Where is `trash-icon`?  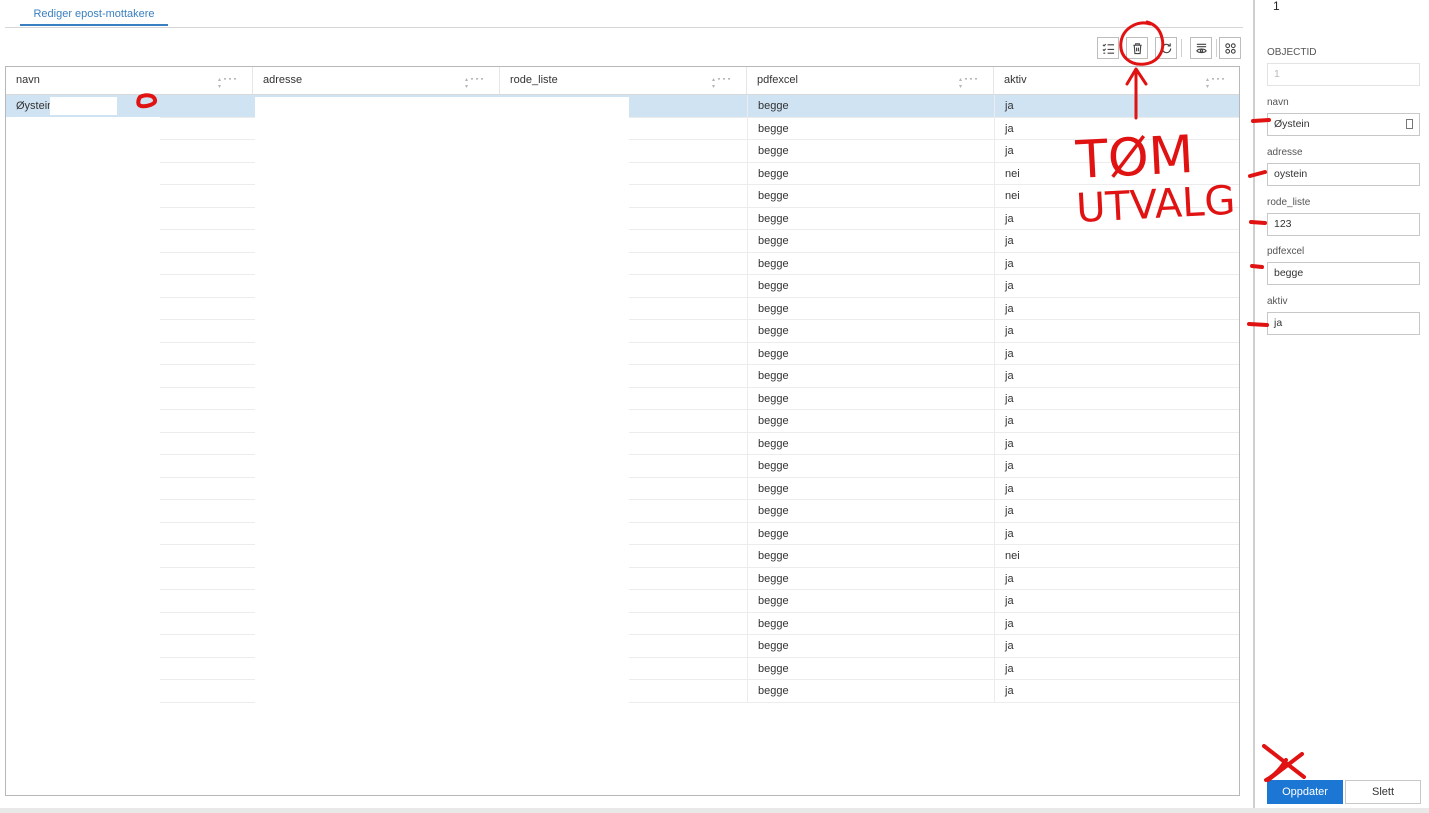
trash-icon is located at coordinates (1137, 48).